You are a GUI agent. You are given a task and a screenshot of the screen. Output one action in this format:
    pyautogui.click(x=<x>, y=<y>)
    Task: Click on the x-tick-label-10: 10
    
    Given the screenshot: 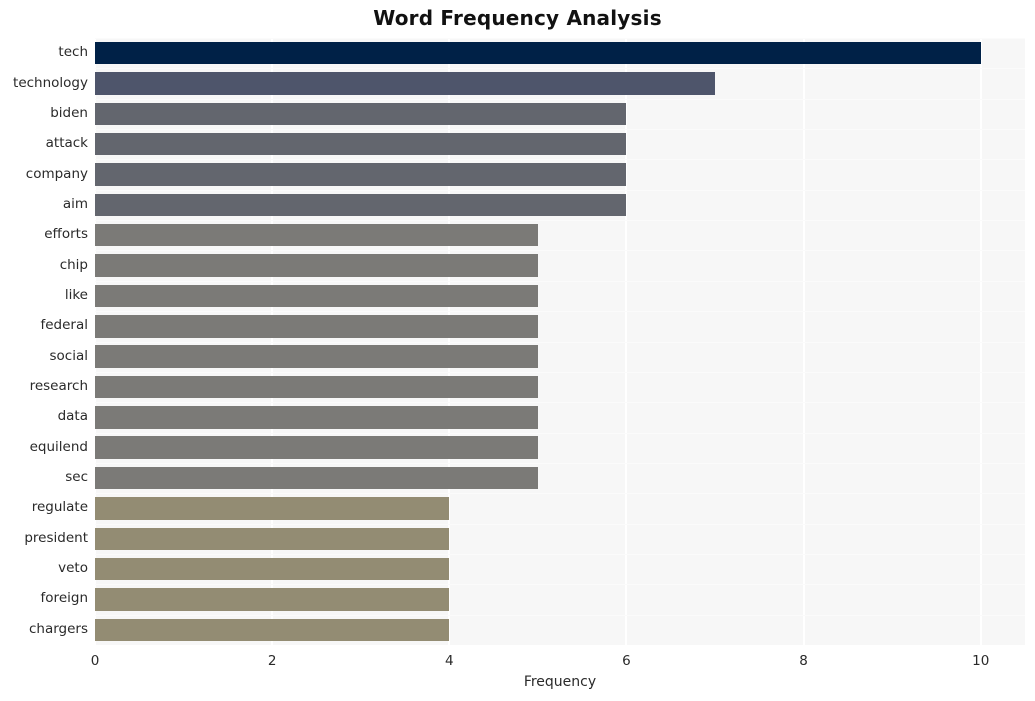 What is the action you would take?
    pyautogui.click(x=981, y=661)
    